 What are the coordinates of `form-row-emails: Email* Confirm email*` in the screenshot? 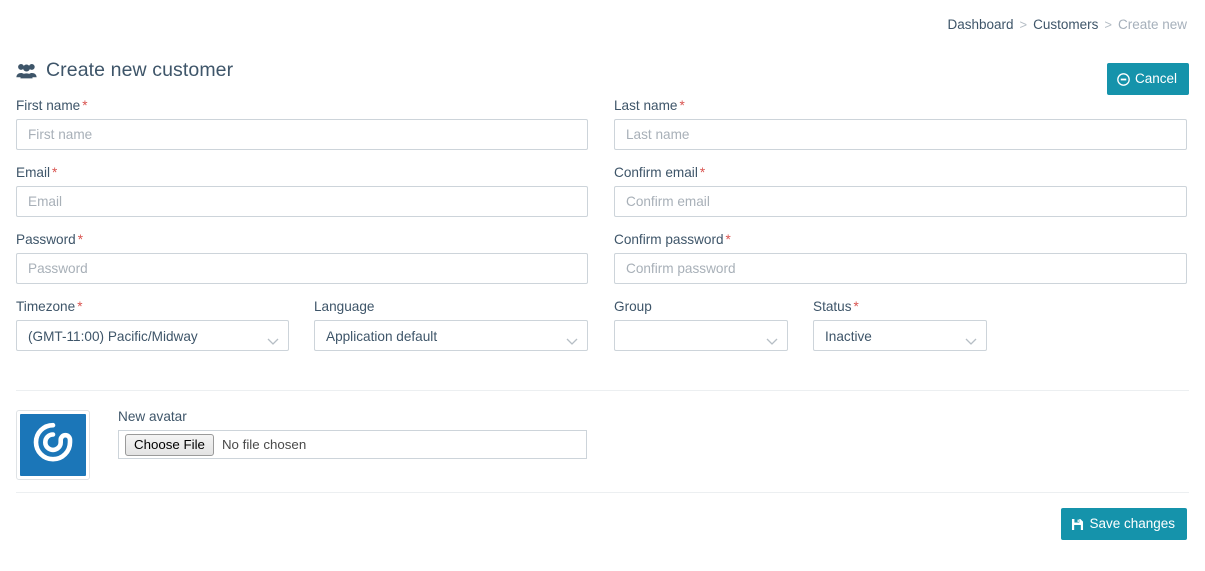 It's located at (602, 198).